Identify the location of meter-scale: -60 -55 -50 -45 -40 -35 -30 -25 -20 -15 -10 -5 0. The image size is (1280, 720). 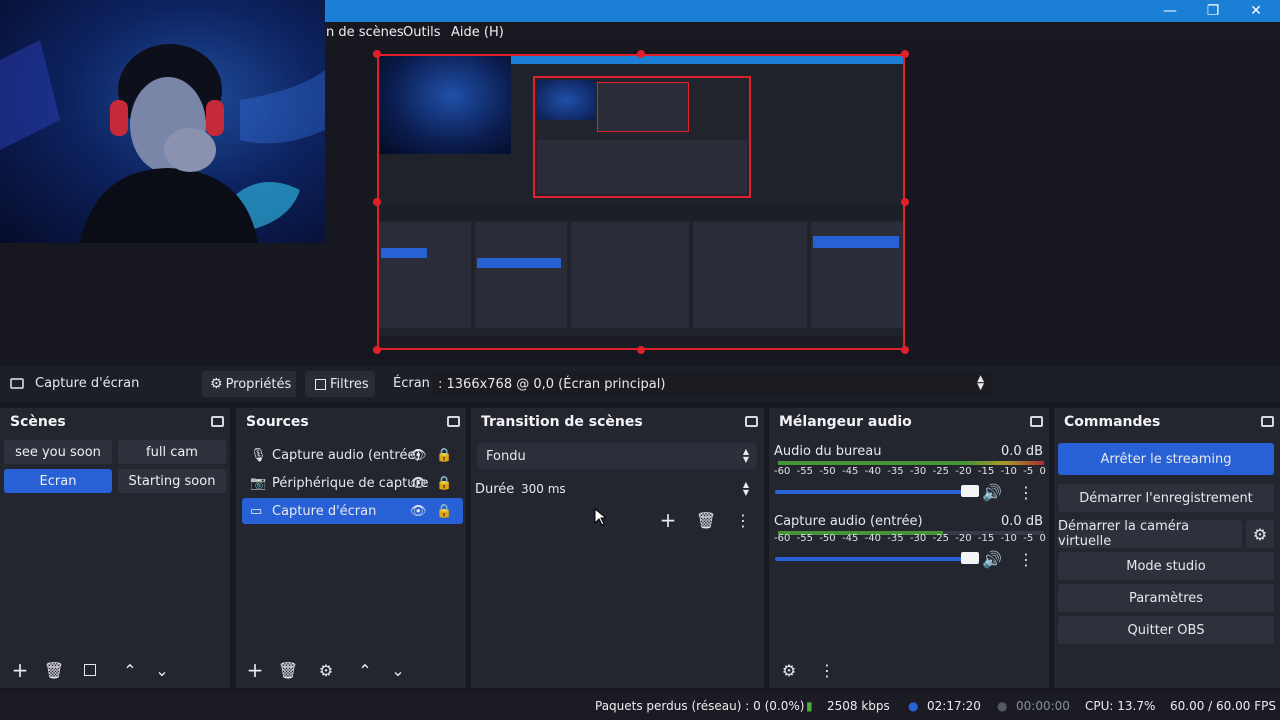
(910, 471).